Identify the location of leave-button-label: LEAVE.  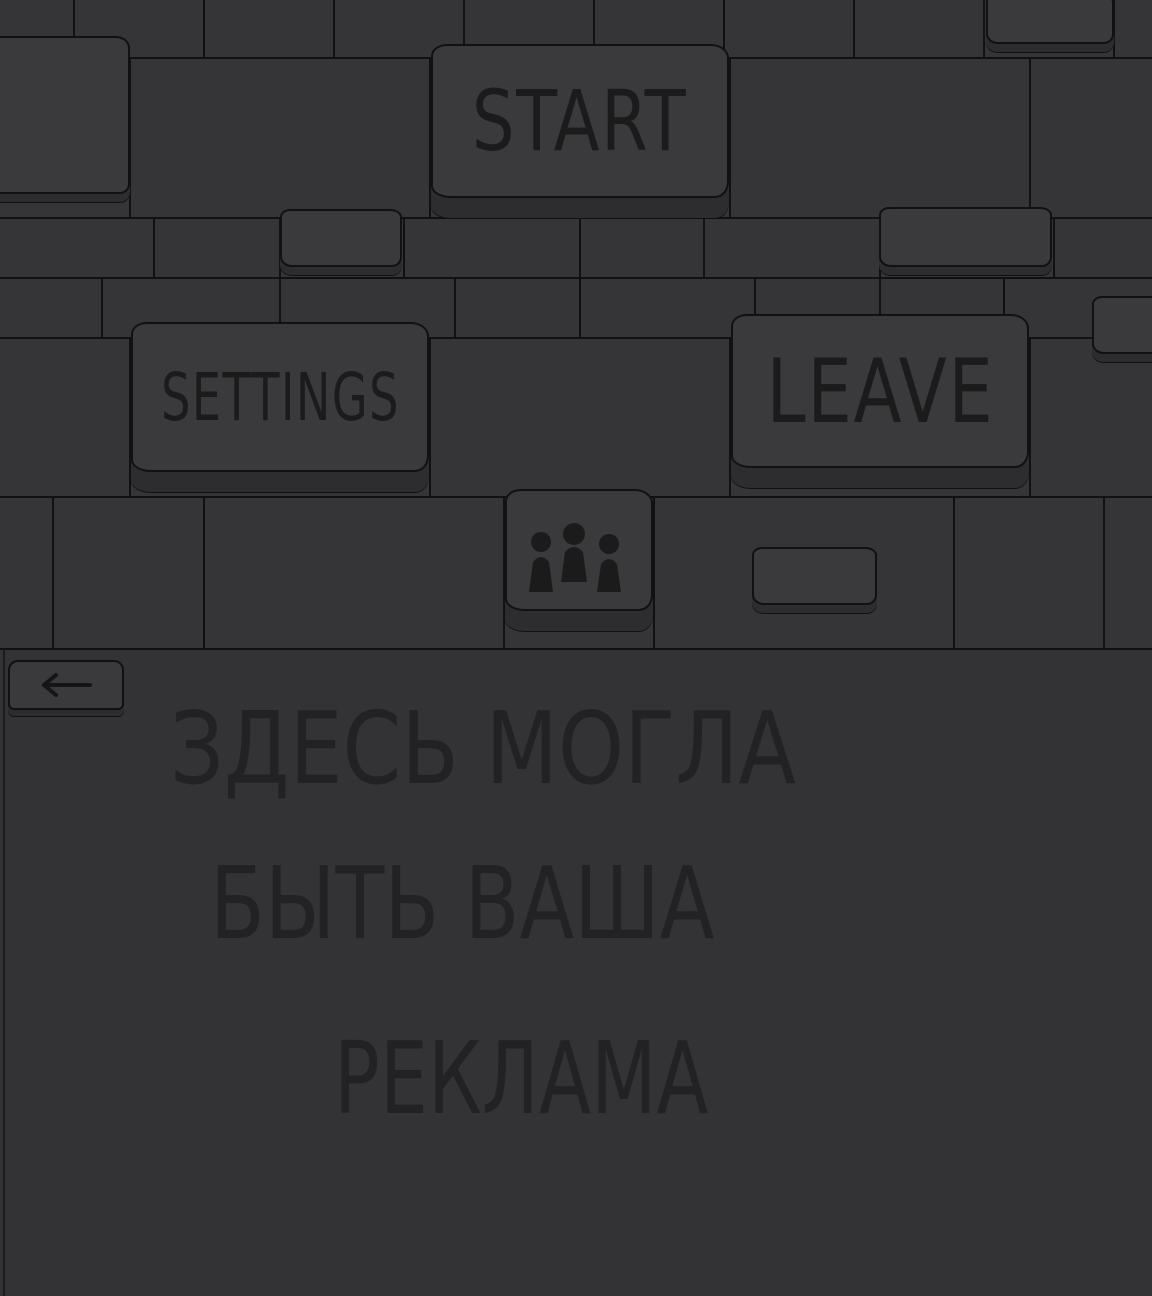
(880, 391).